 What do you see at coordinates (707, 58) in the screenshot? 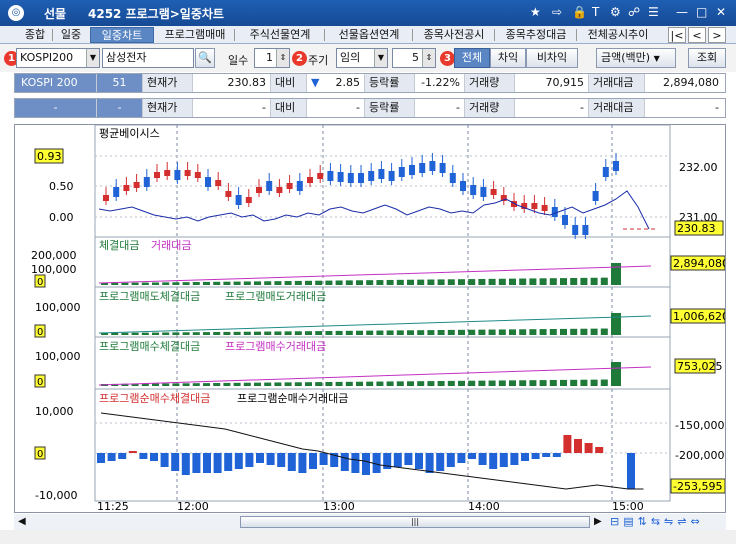
I see `query-button: 조회` at bounding box center [707, 58].